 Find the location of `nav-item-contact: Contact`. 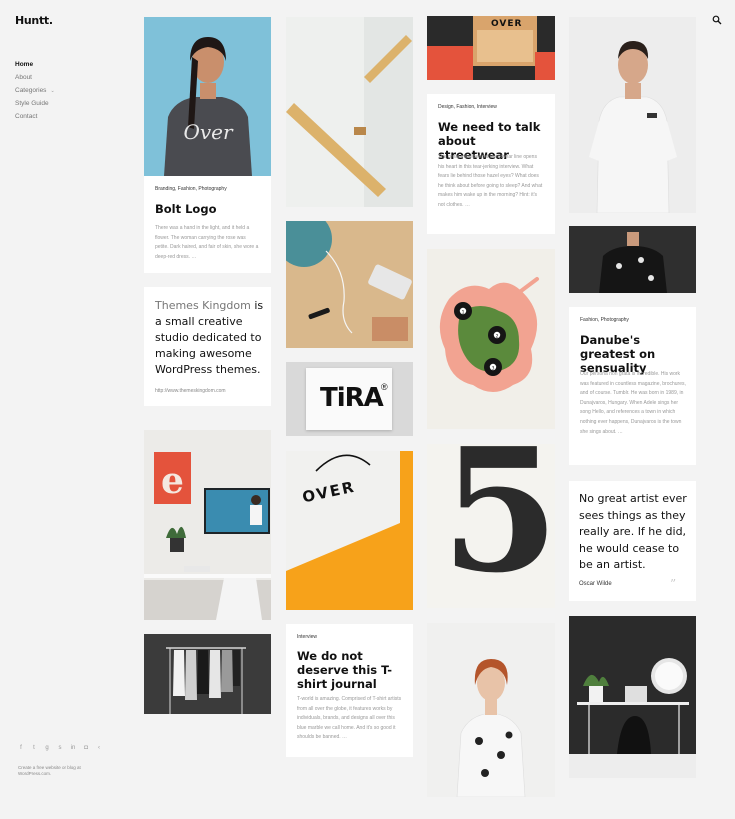

nav-item-contact: Contact is located at coordinates (35, 116).